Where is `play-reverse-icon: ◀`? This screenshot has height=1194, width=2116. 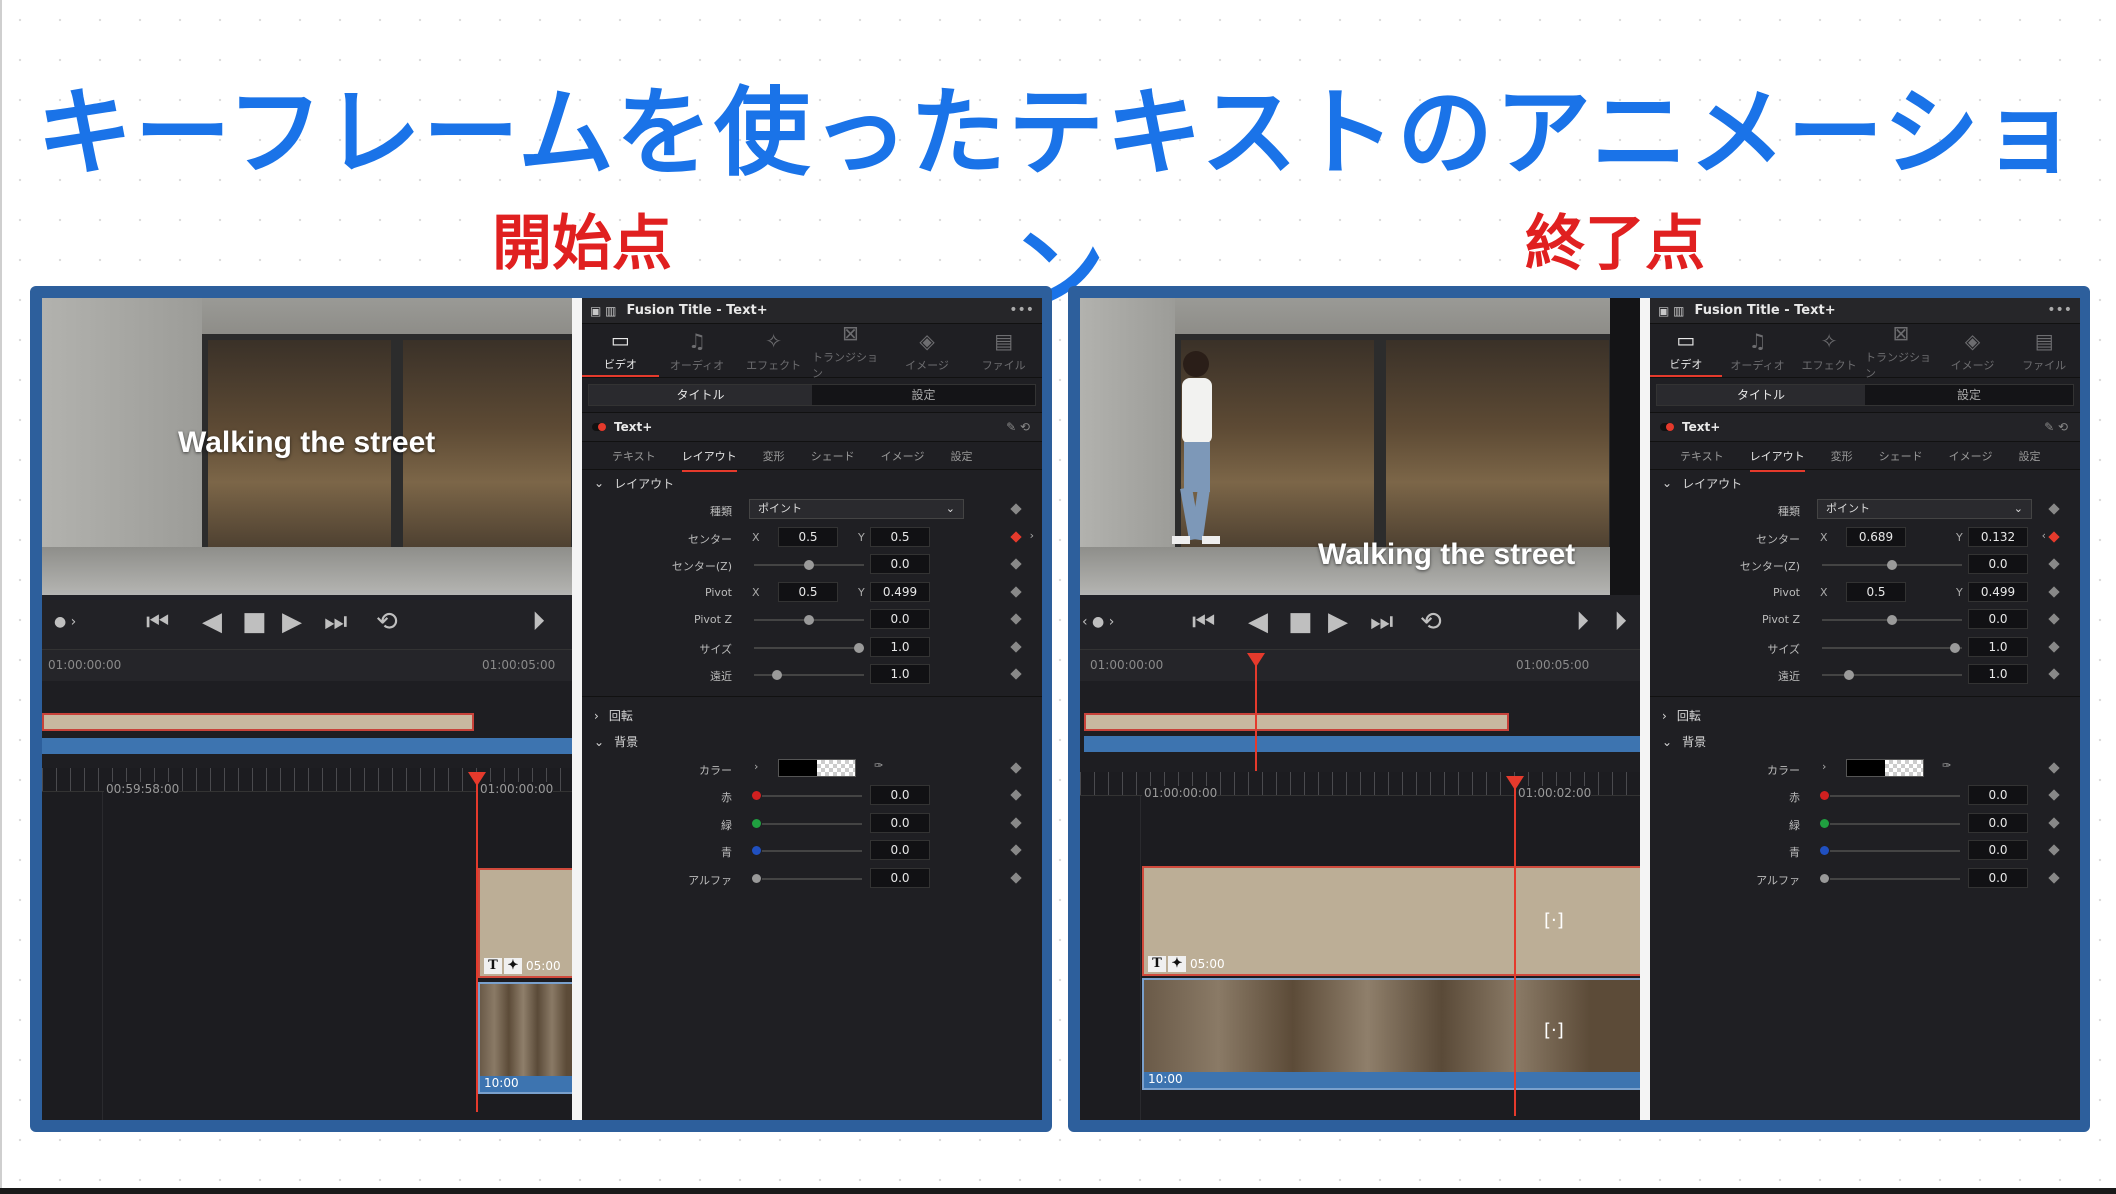
play-reverse-icon: ◀ is located at coordinates (212, 622).